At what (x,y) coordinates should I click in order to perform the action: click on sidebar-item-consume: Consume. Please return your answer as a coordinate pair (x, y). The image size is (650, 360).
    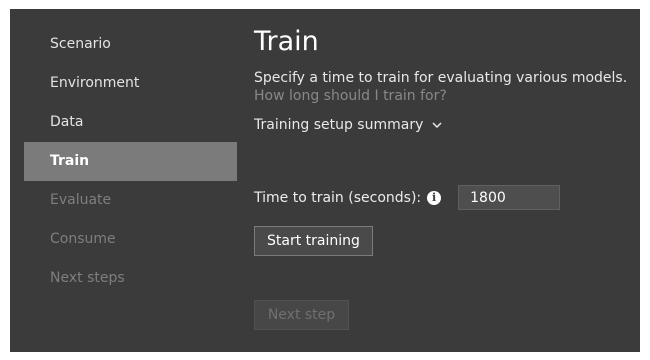
    Looking at the image, I should click on (83, 239).